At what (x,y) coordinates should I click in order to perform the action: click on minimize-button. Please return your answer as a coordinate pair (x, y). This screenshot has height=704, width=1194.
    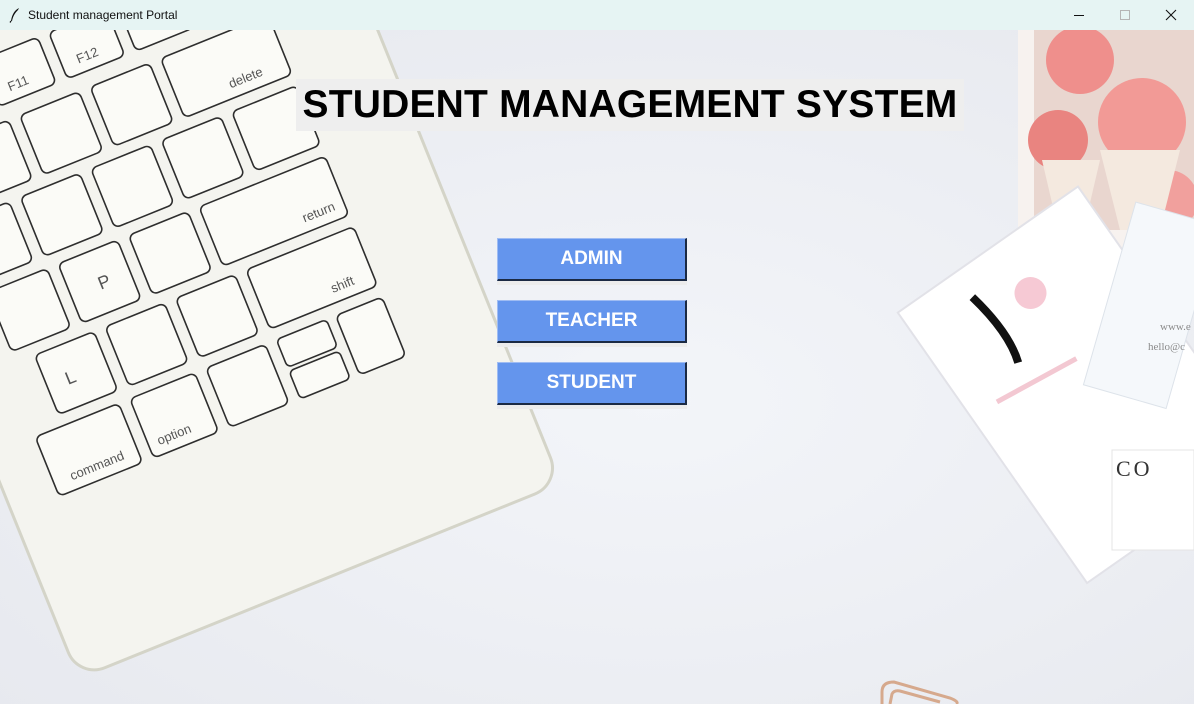
    Looking at the image, I should click on (1079, 15).